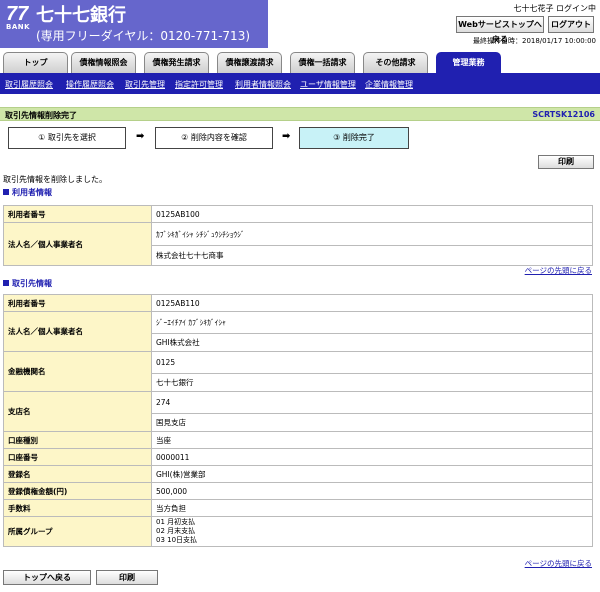 This screenshot has height=592, width=600. I want to click on registered-amount-label: 登録債権金額(円), so click(77, 491).